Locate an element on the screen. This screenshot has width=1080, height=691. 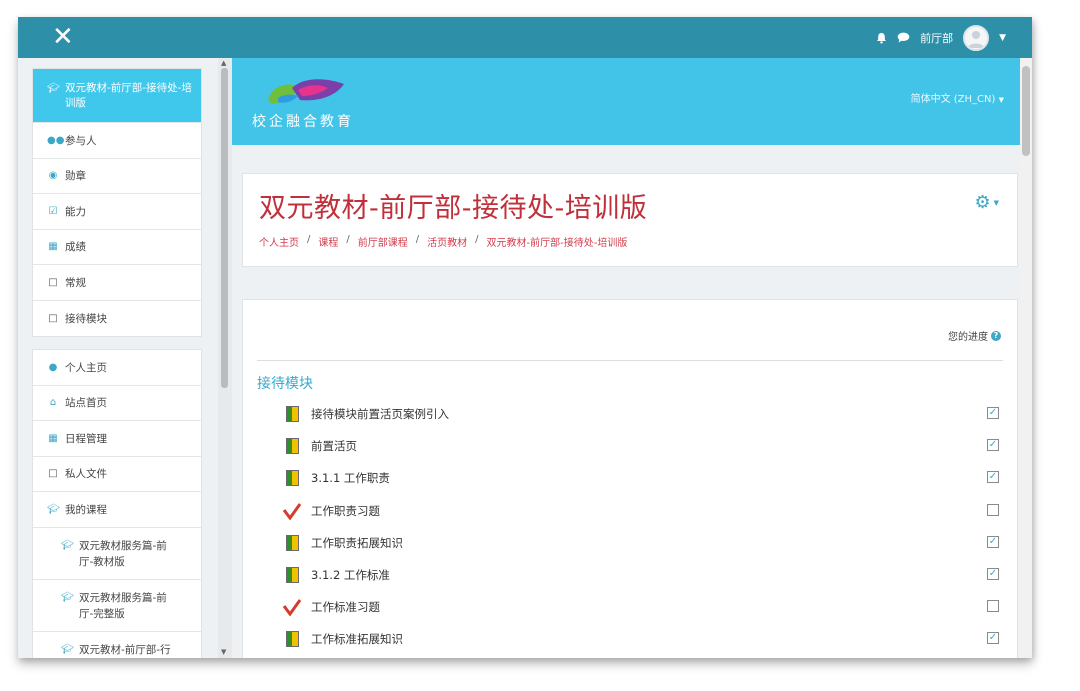
calendar-icon: ▦ is located at coordinates (53, 438).